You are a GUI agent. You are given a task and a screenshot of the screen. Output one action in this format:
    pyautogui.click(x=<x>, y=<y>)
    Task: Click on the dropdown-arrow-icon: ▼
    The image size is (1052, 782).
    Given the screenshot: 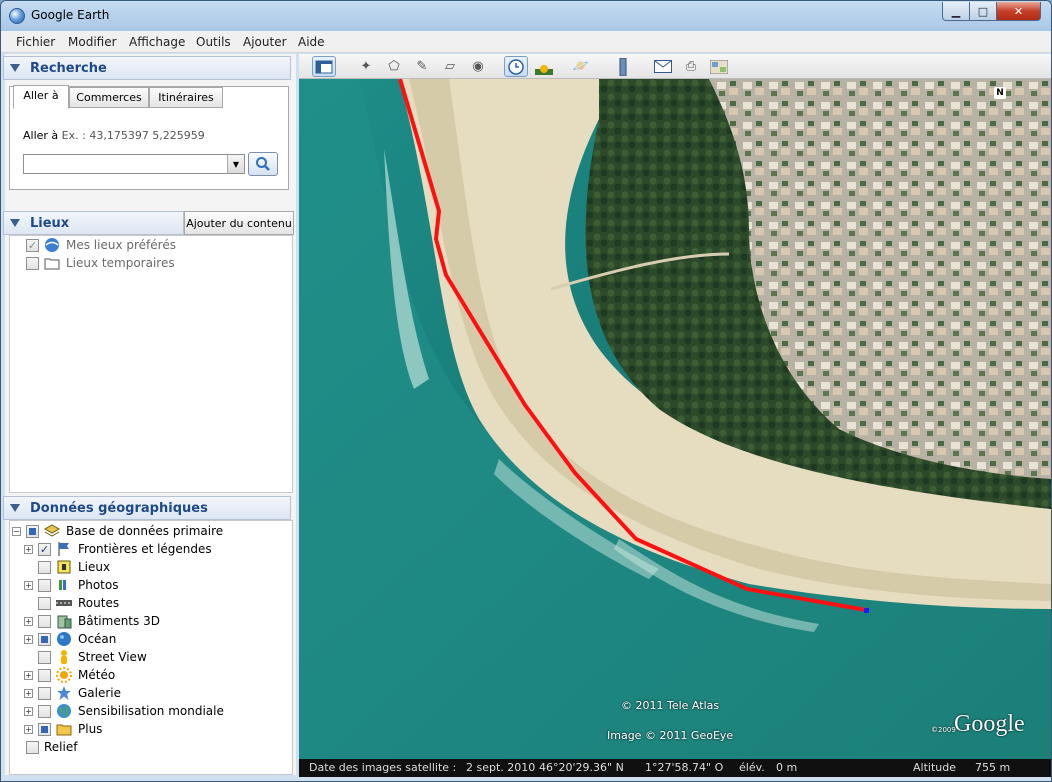 What is the action you would take?
    pyautogui.click(x=235, y=164)
    